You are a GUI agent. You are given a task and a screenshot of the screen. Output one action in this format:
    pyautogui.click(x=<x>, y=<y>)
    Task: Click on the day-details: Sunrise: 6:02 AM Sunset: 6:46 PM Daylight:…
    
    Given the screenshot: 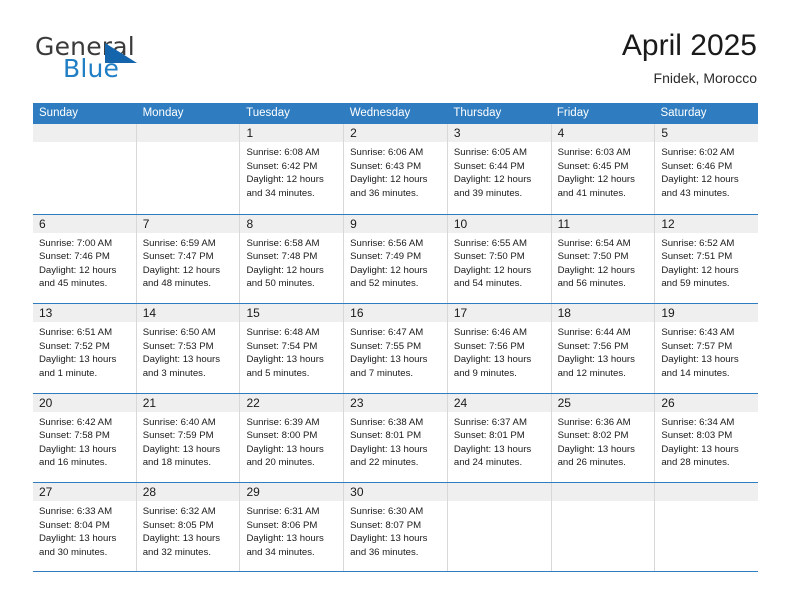 What is the action you would take?
    pyautogui.click(x=706, y=171)
    